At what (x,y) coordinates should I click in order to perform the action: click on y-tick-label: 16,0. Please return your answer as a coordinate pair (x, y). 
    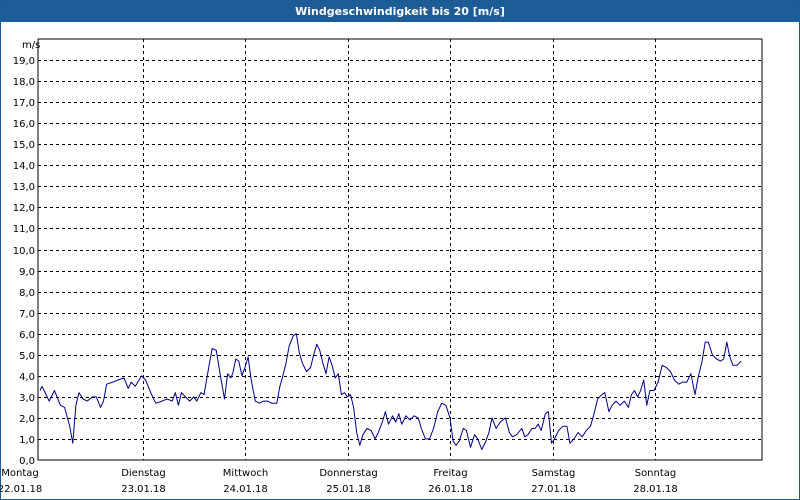
    Looking at the image, I should click on (24, 124).